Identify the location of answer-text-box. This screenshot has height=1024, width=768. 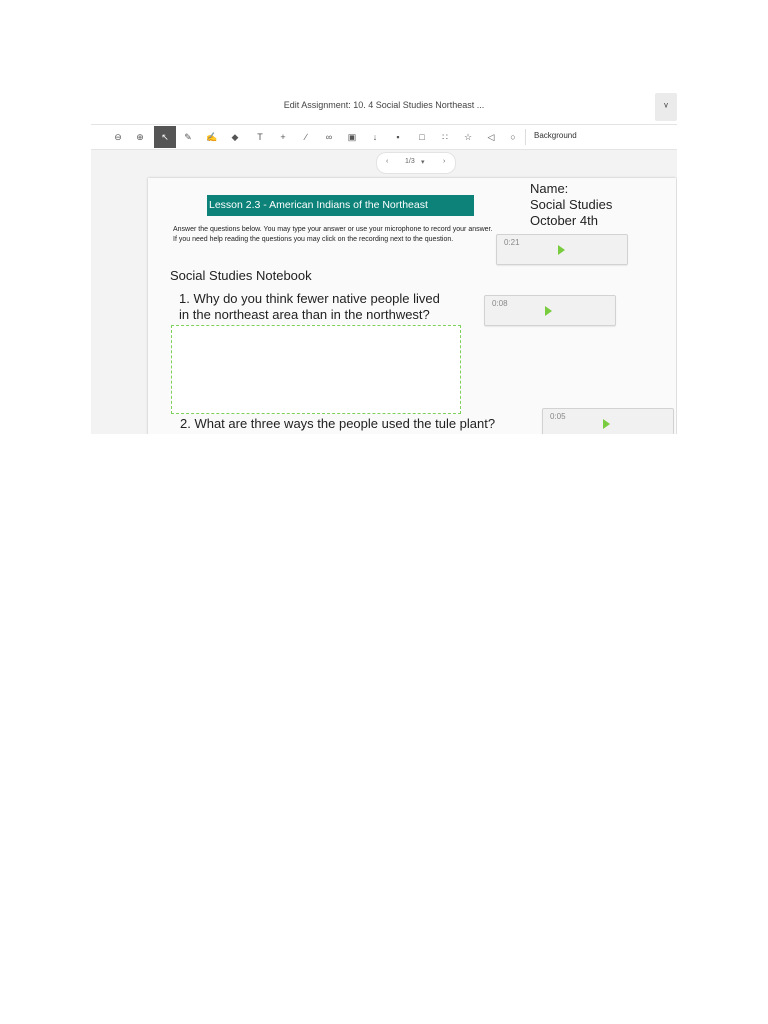
(316, 369).